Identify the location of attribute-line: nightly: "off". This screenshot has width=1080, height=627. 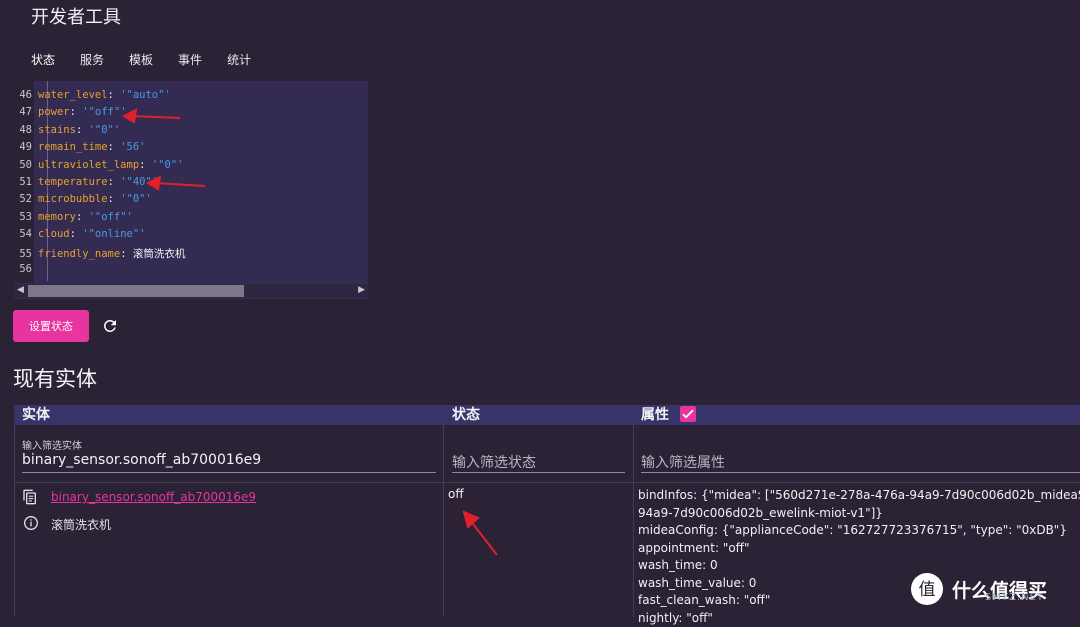
(859, 618).